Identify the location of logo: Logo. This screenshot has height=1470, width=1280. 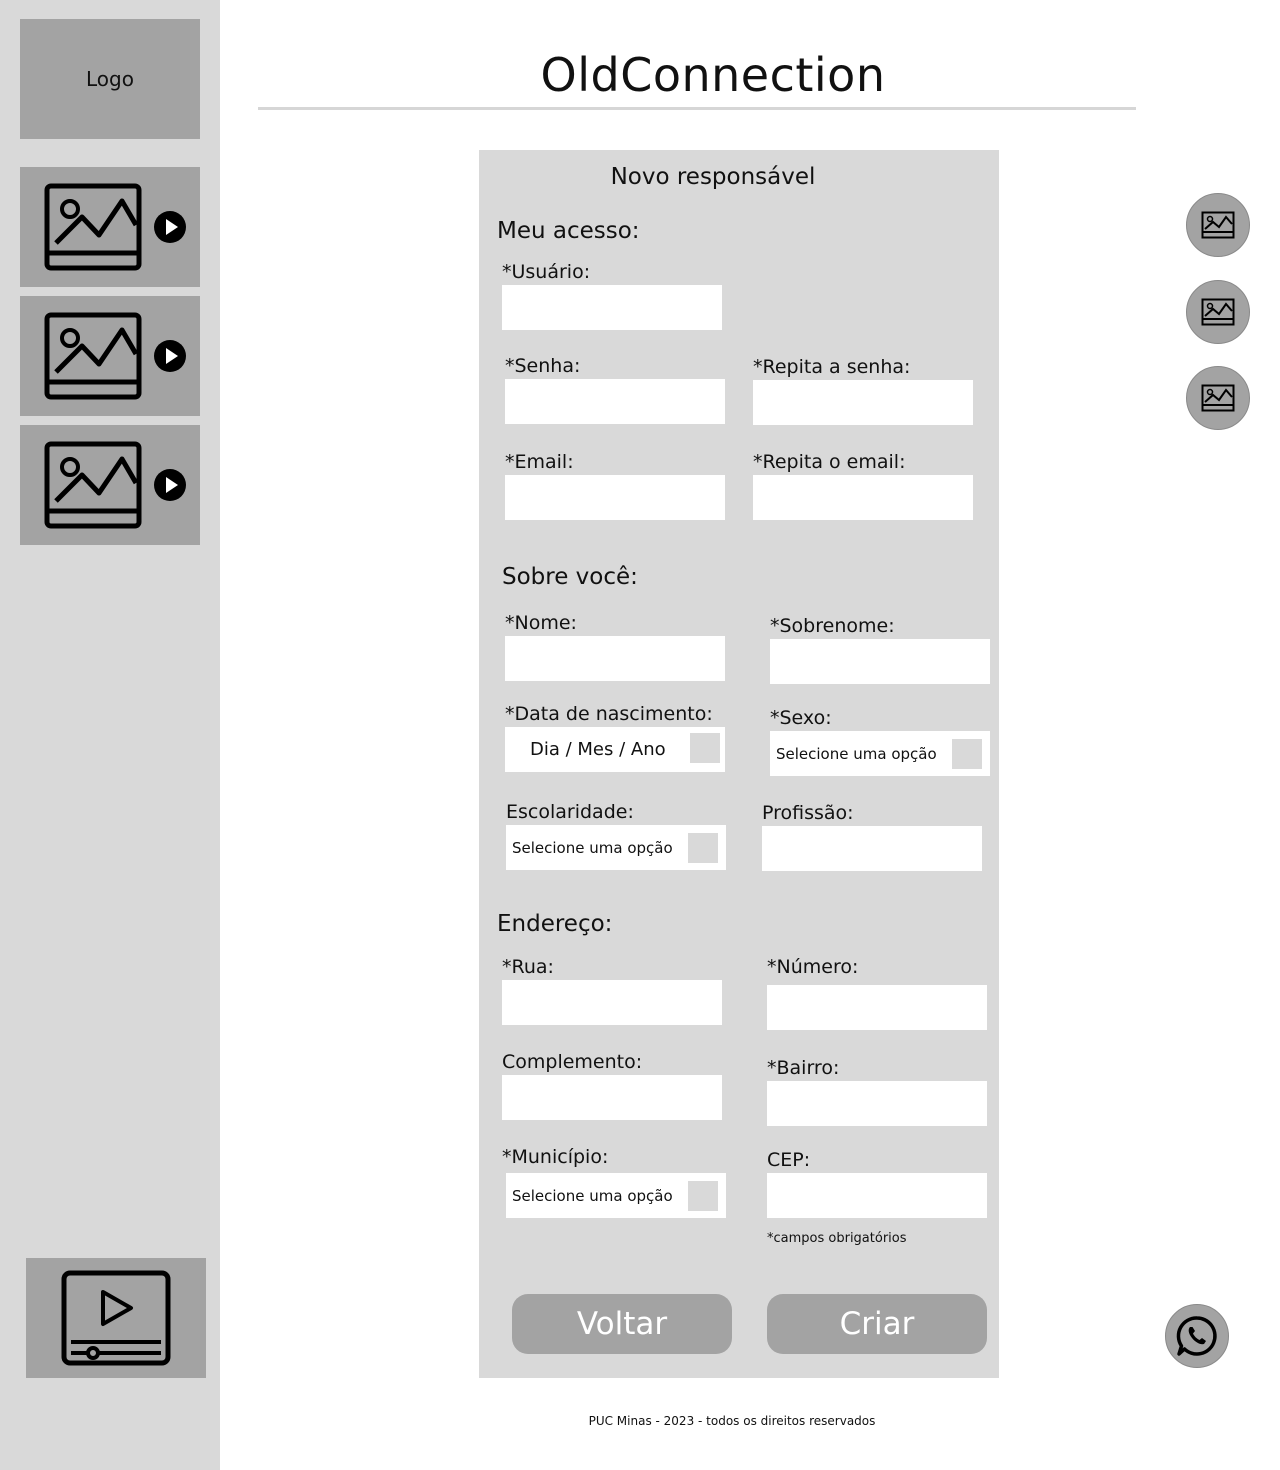
(110, 79).